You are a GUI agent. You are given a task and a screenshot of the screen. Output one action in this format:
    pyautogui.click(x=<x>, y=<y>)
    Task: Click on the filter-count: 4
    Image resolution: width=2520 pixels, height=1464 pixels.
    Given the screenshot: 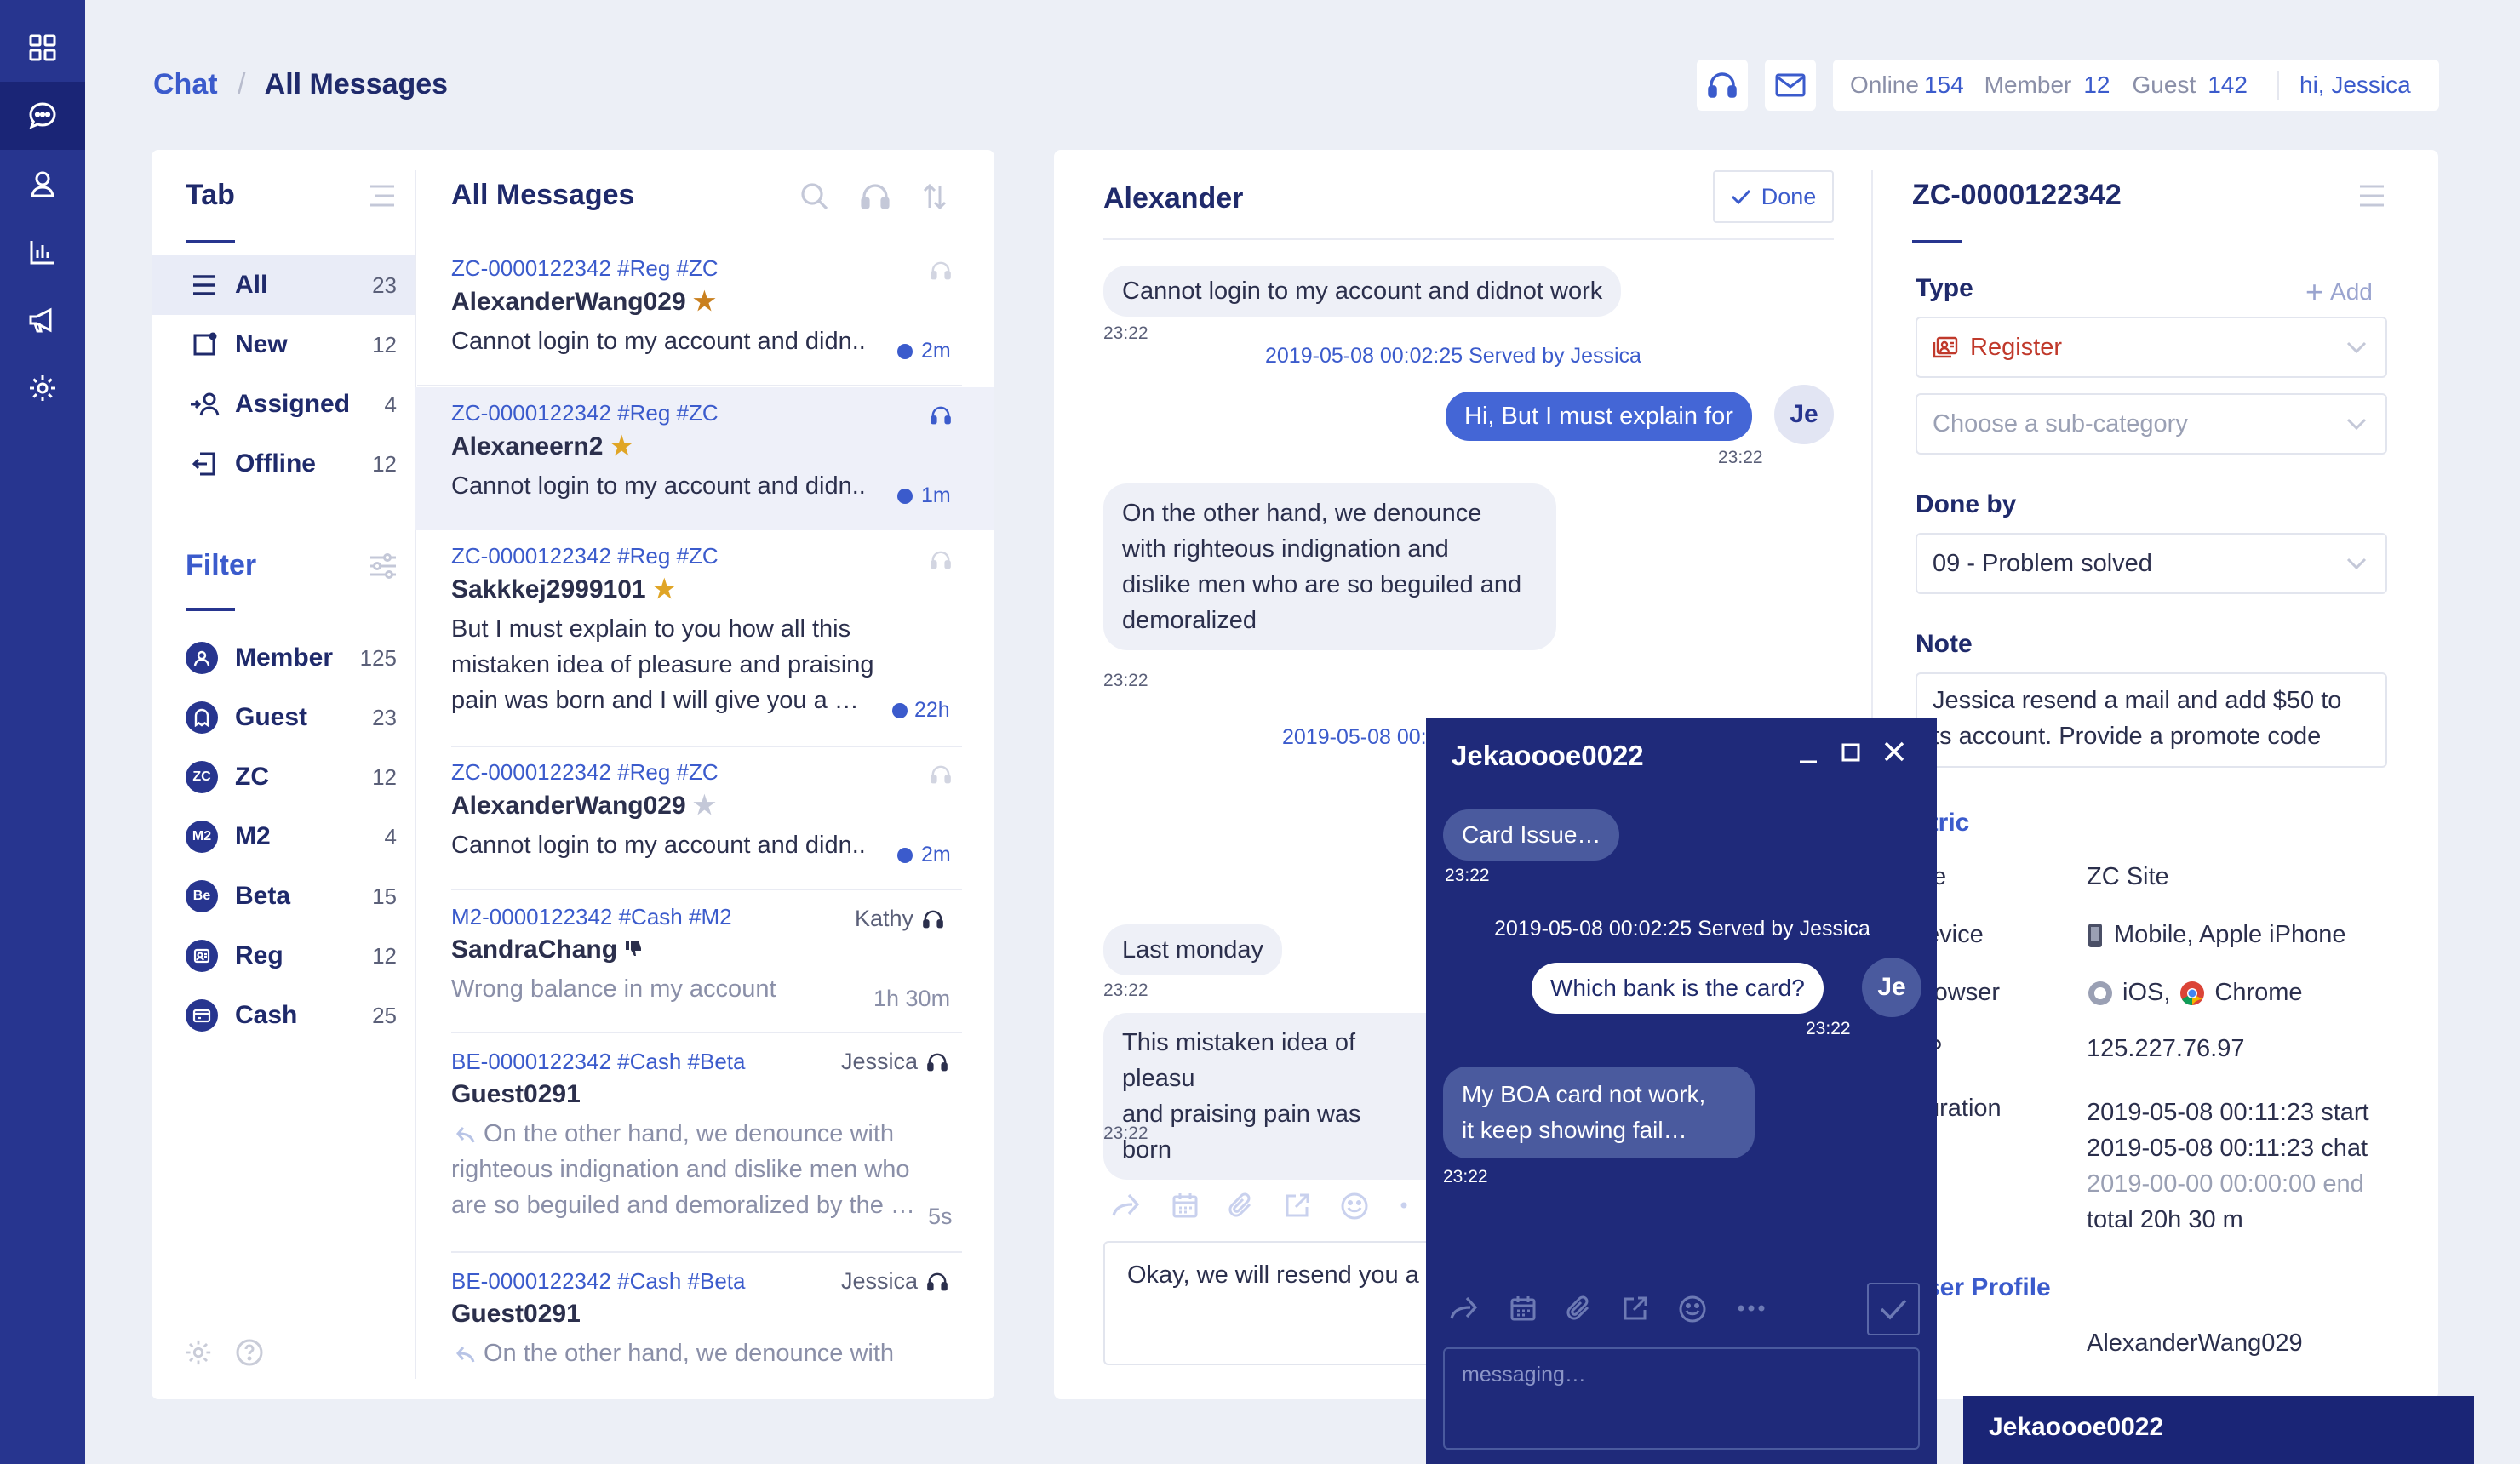 What is the action you would take?
    pyautogui.click(x=390, y=836)
    